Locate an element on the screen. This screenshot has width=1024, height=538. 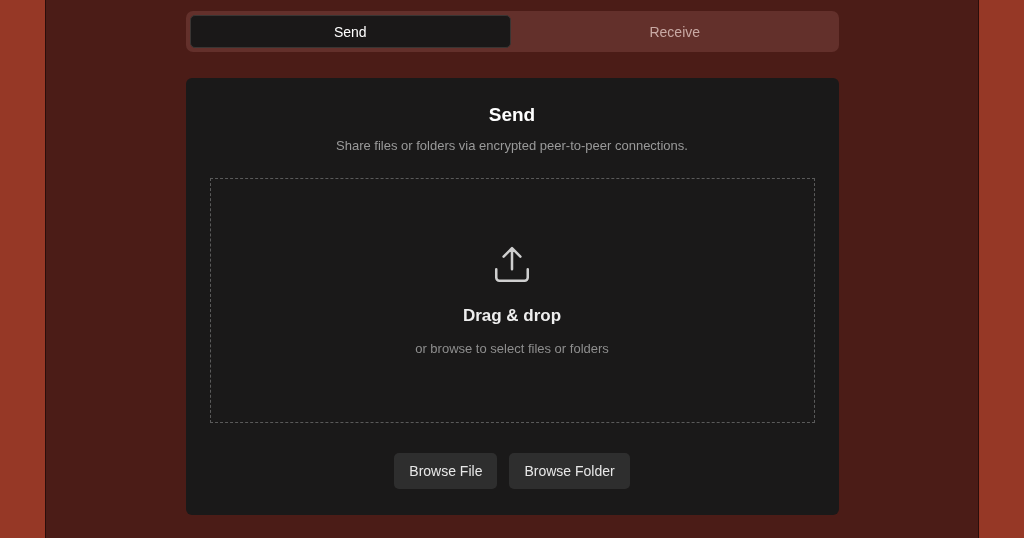
browse-button: Browse File is located at coordinates (446, 471).